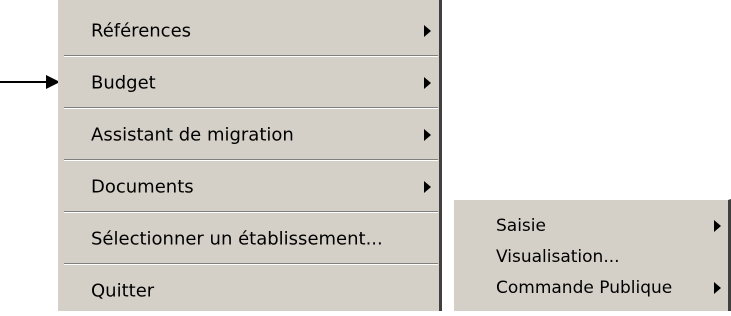  I want to click on menu-item-documents: Documents, so click(250, 187).